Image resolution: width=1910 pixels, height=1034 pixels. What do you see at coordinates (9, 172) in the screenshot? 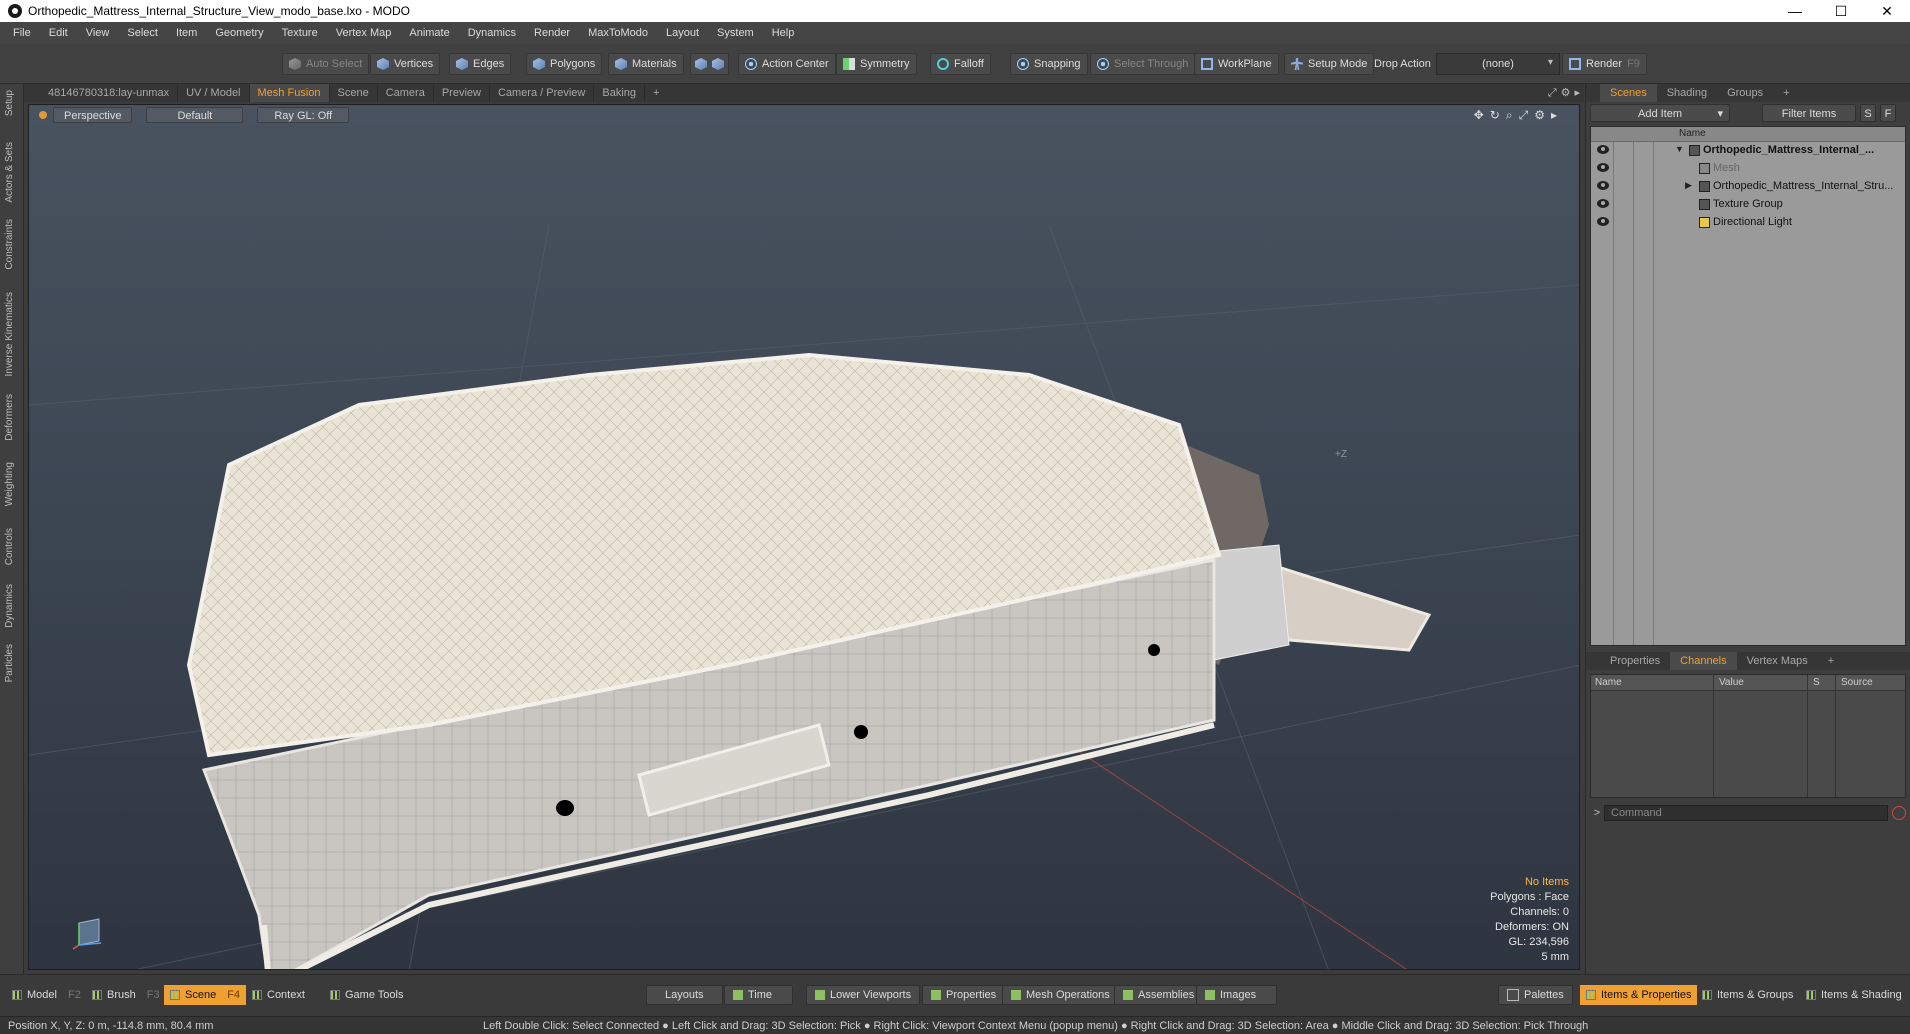
I see `tab-actors-sets: Actors & Sets` at bounding box center [9, 172].